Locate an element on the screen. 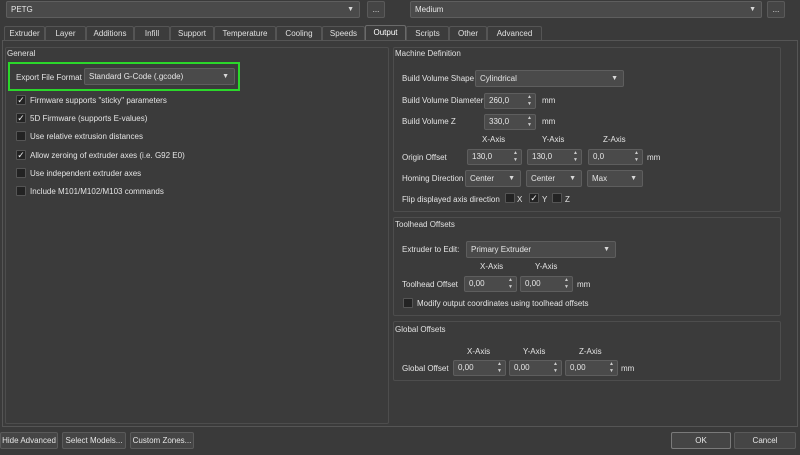 Image resolution: width=800 pixels, height=455 pixels. tab-additions: Additions is located at coordinates (110, 33).